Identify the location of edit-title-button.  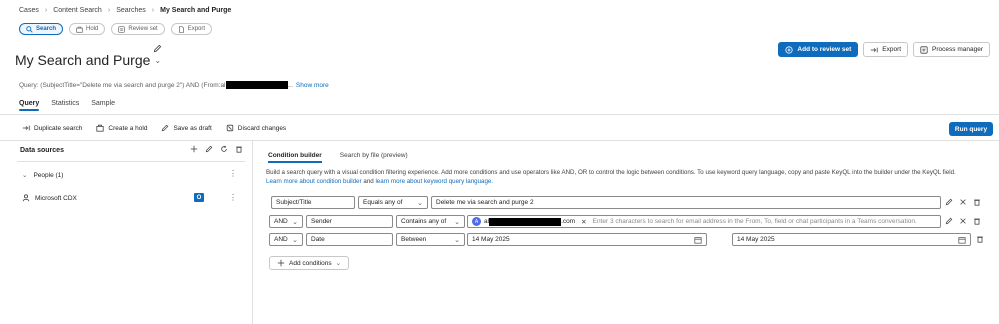
(157, 49).